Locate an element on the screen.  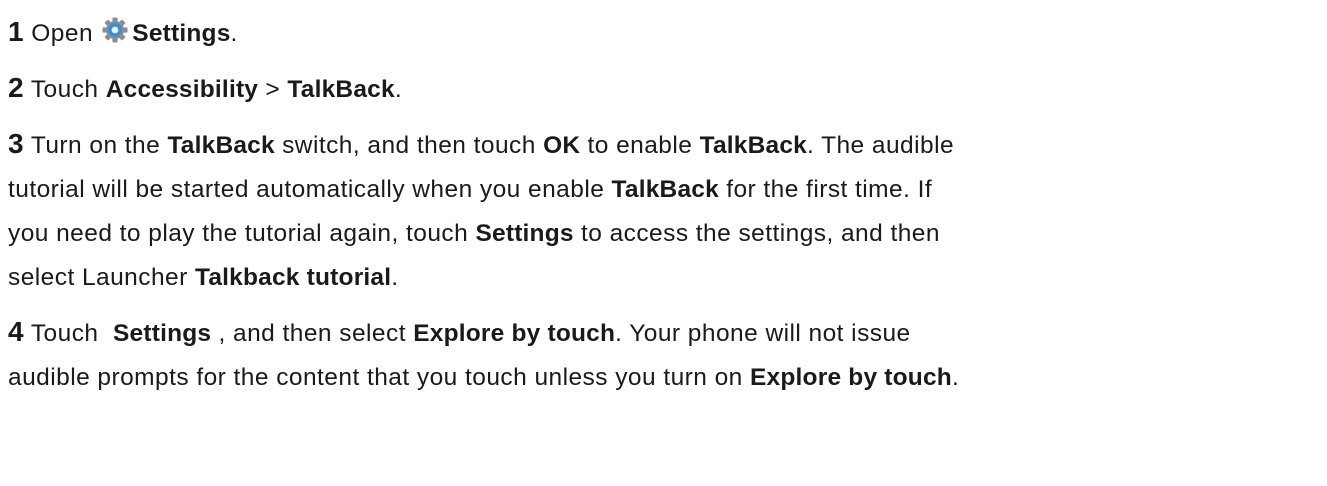
bold-term: OK is located at coordinates (562, 145).